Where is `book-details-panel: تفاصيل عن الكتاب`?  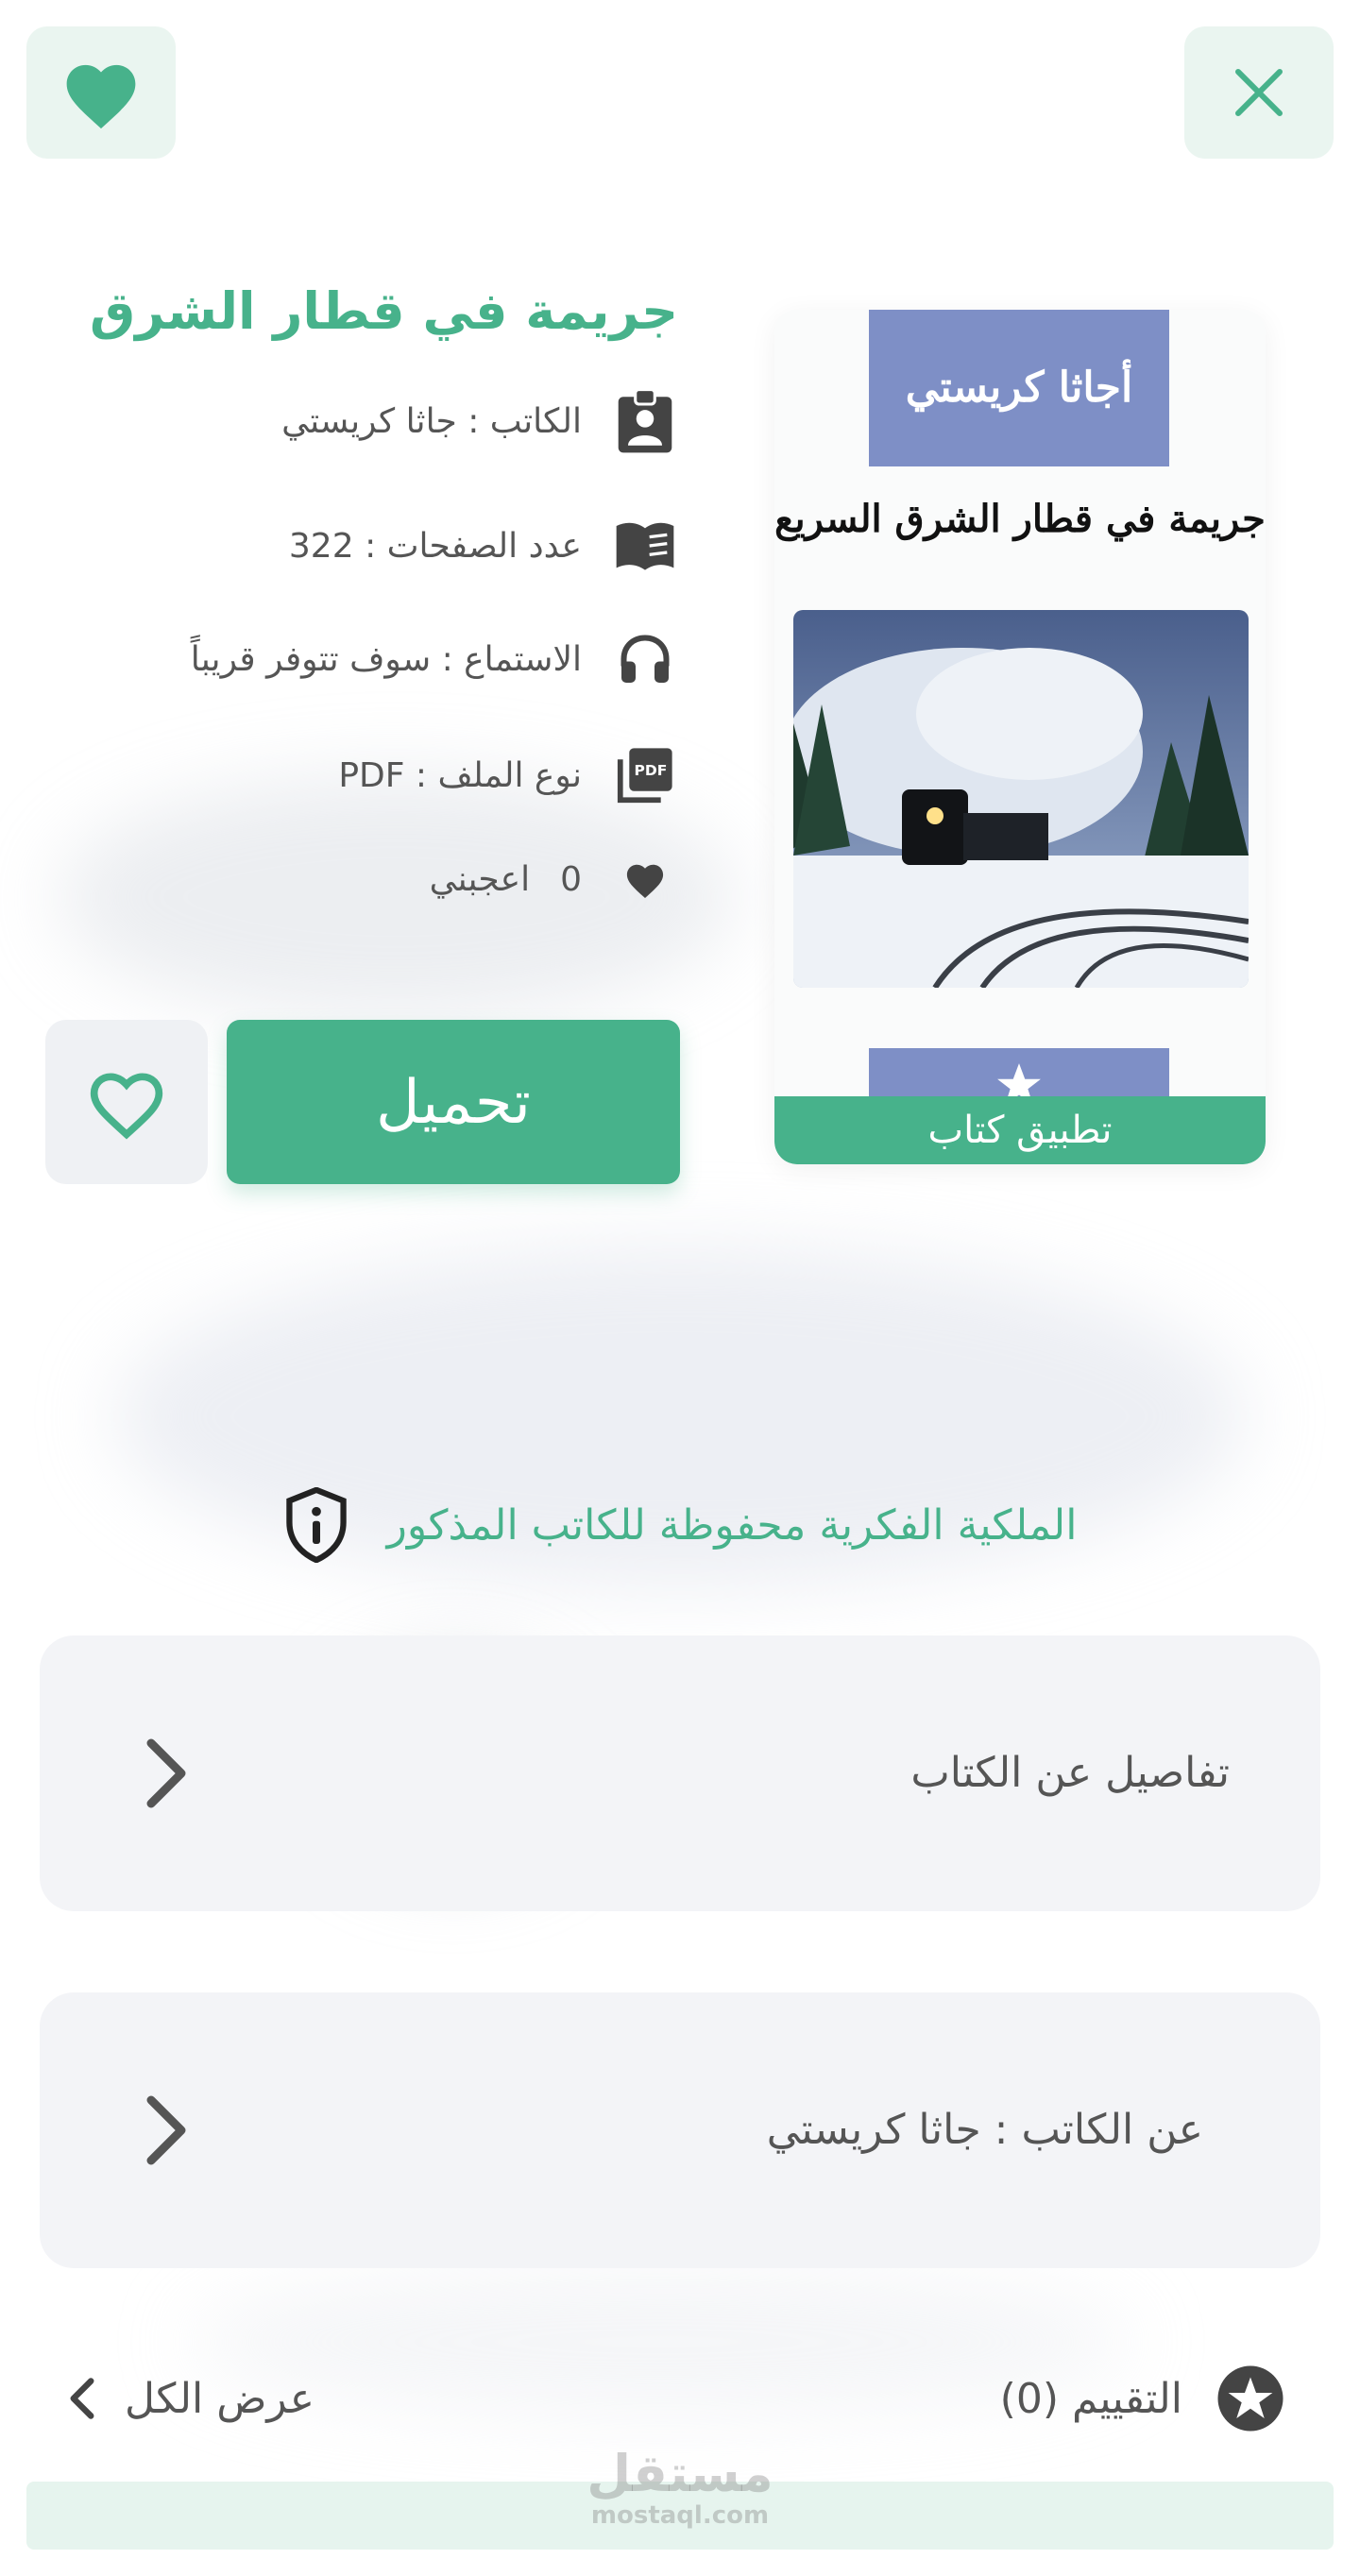
book-details-panel: تفاصيل عن الكتاب is located at coordinates (680, 1773).